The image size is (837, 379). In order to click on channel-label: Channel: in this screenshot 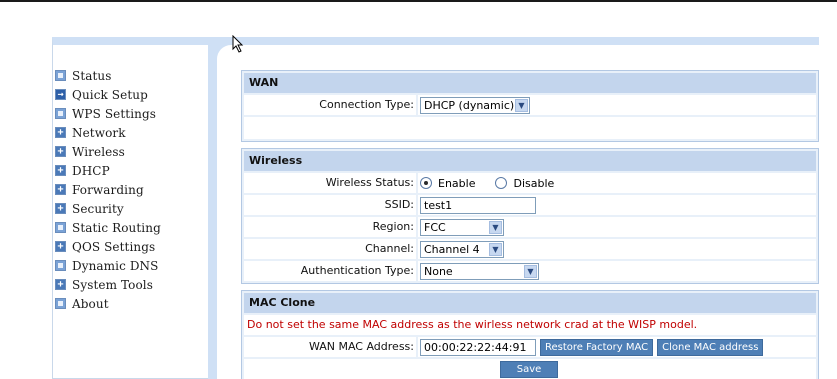, I will do `click(330, 249)`.